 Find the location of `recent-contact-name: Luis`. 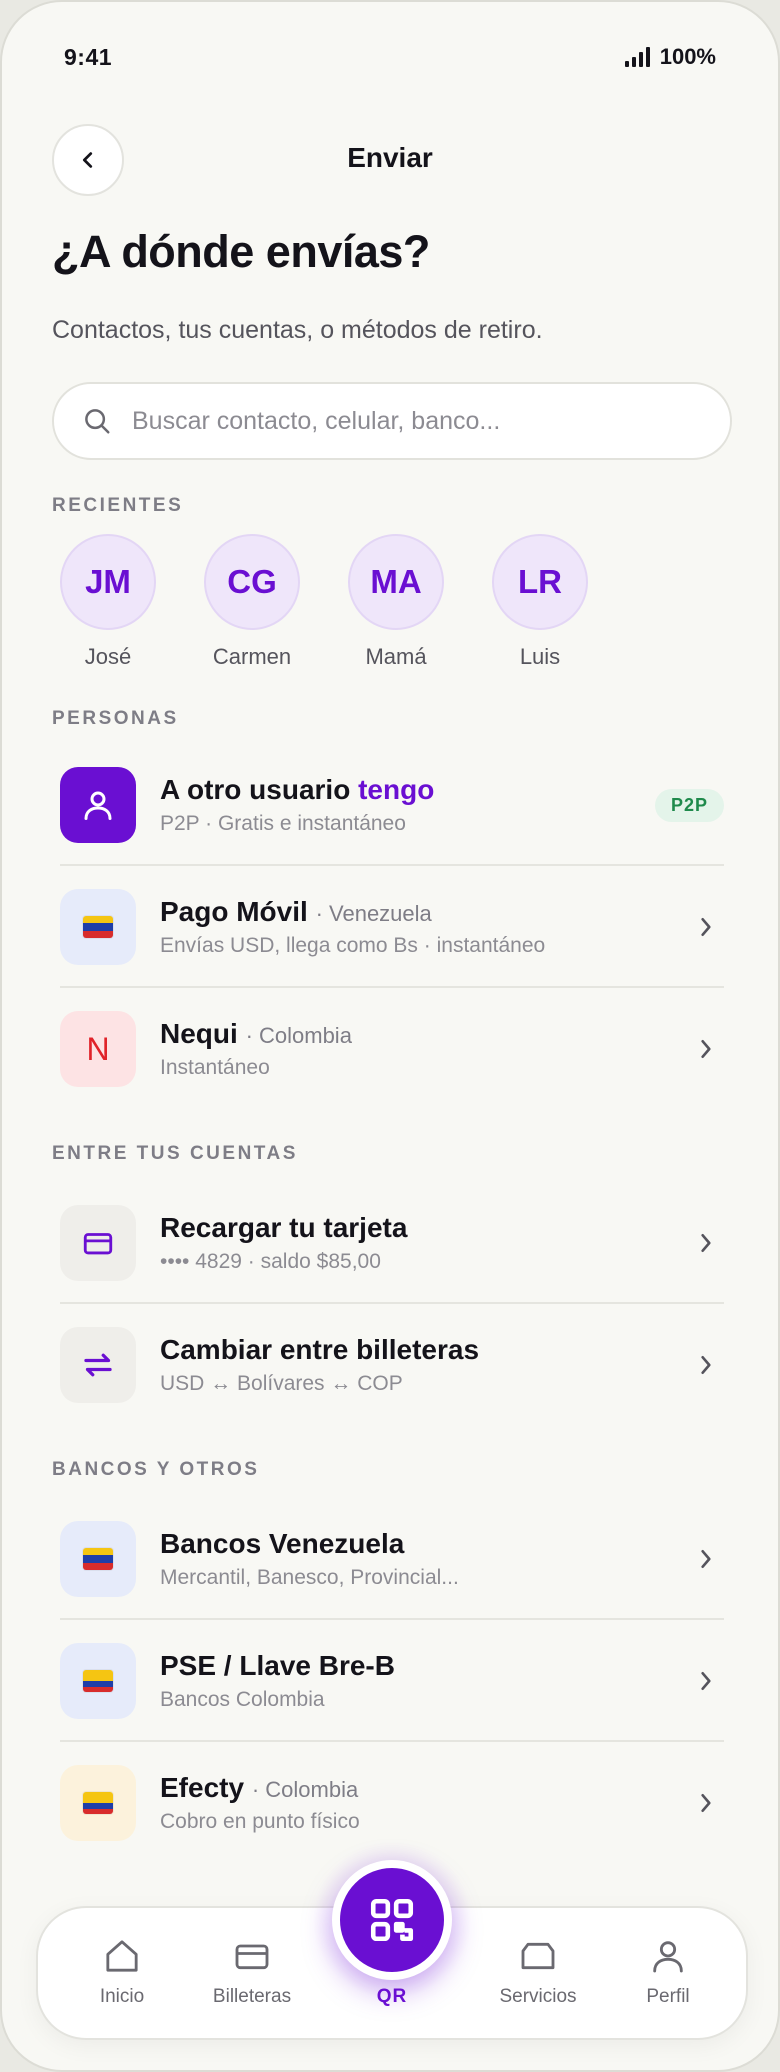

recent-contact-name: Luis is located at coordinates (540, 656).